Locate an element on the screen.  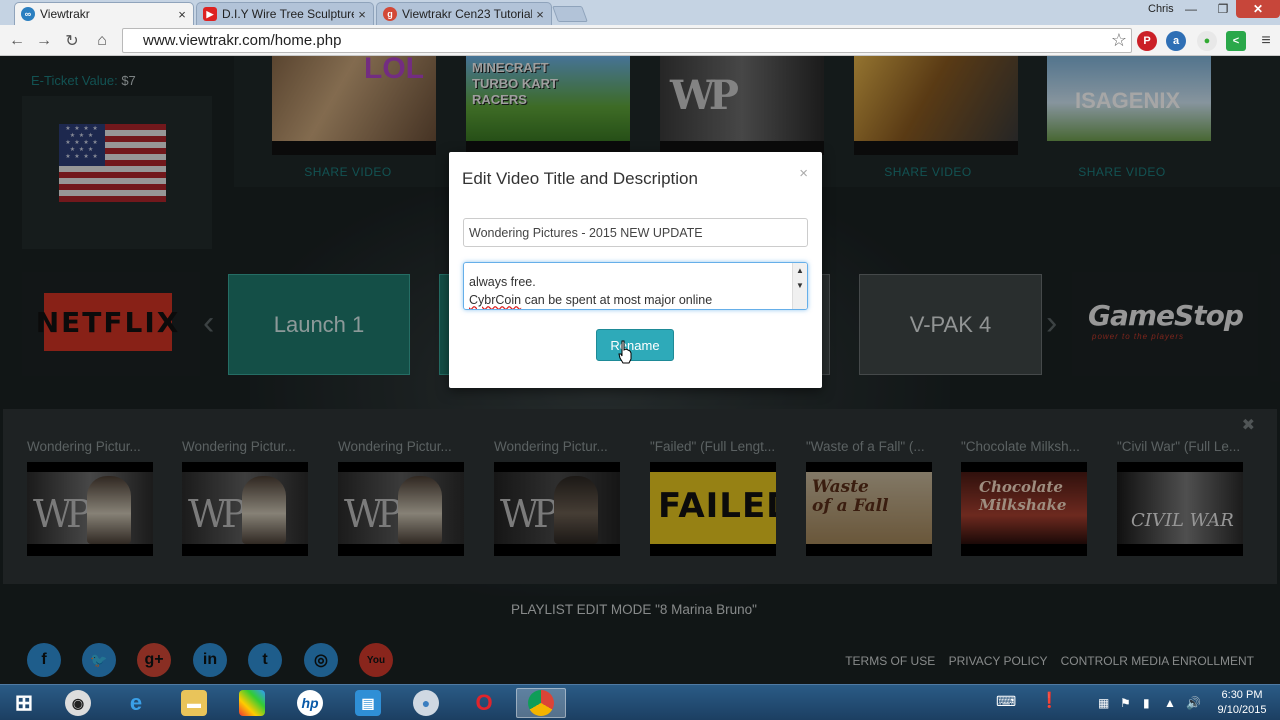
hand-cursor-icon is located at coordinates (625, 352).